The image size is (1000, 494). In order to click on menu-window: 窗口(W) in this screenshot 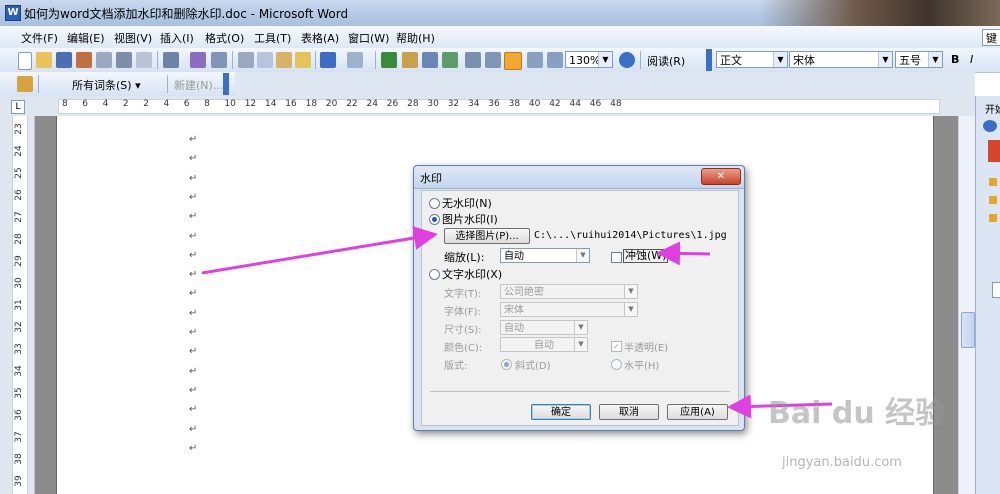, I will do `click(368, 38)`.